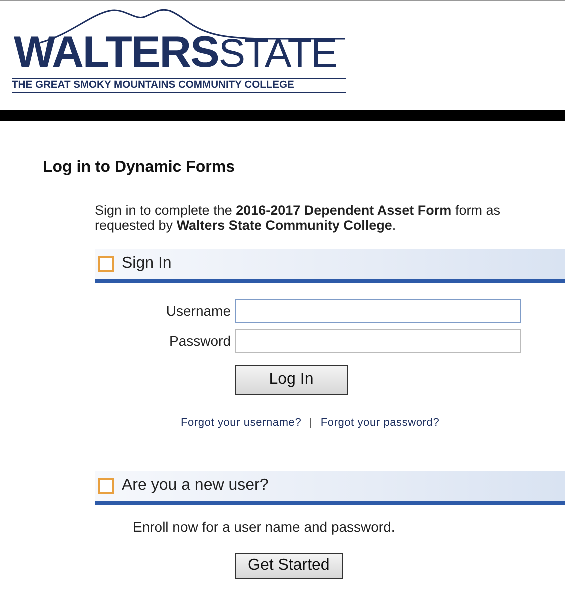 The width and height of the screenshot is (565, 592). What do you see at coordinates (291, 380) in the screenshot?
I see `login-button: Log In` at bounding box center [291, 380].